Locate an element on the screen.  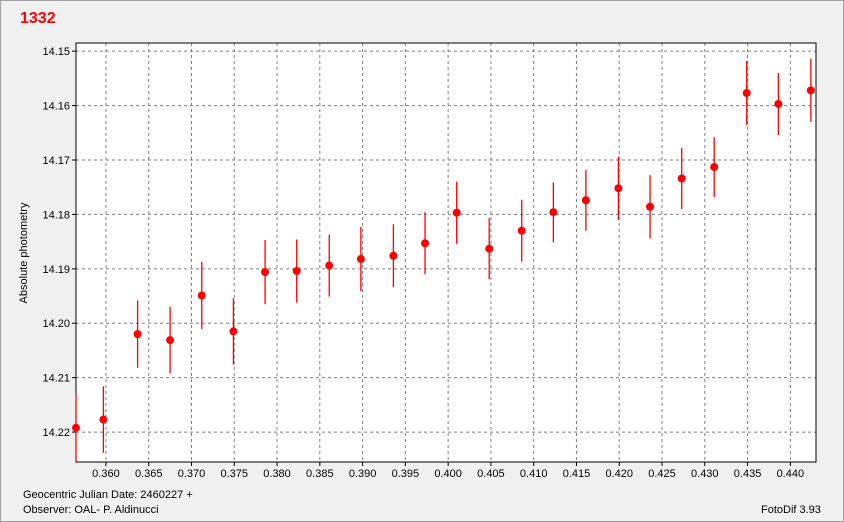
y-tick-label: 14.20 is located at coordinates (56, 324).